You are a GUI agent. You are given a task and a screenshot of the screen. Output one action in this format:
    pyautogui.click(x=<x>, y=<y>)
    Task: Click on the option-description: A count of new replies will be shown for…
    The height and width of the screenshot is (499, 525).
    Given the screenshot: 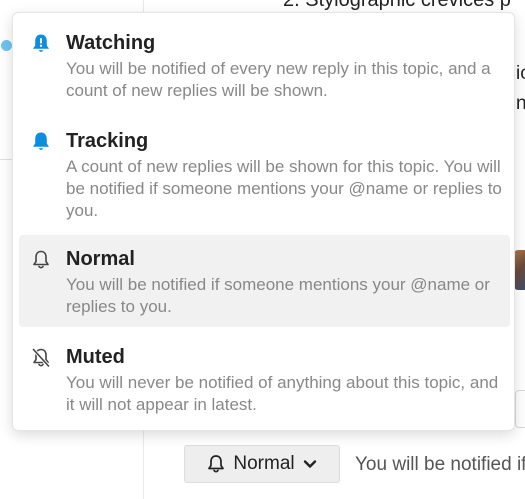 What is the action you would take?
    pyautogui.click(x=284, y=188)
    